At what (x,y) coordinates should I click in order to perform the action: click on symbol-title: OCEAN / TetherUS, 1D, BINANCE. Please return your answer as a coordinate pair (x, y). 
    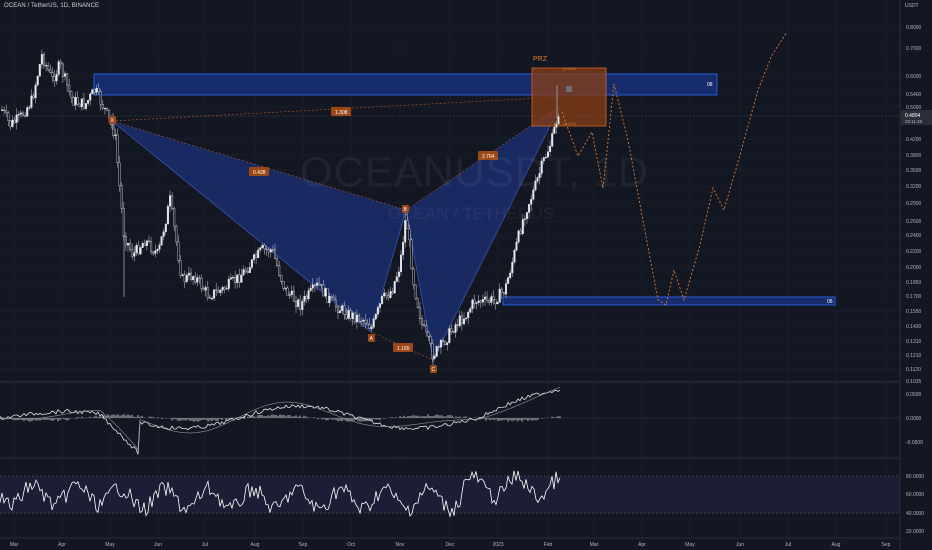
    Looking at the image, I should click on (51, 6).